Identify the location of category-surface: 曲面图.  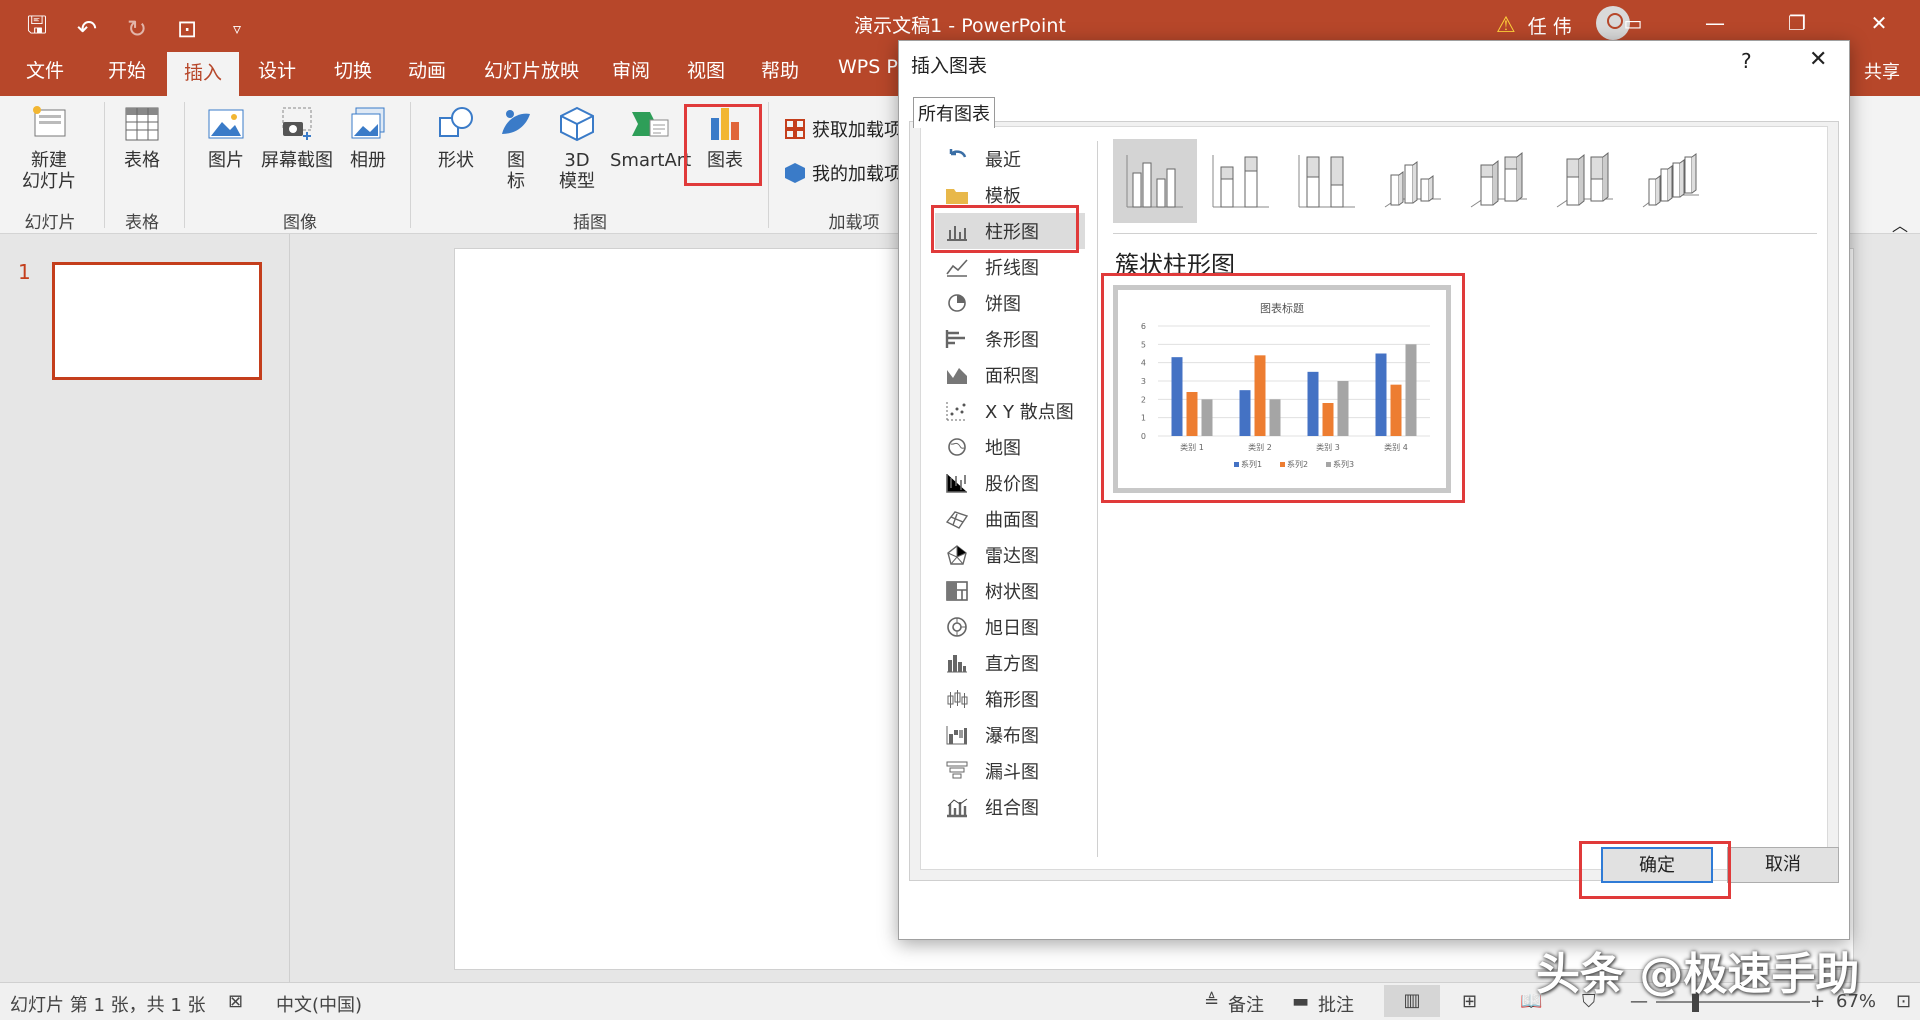
(1010, 519).